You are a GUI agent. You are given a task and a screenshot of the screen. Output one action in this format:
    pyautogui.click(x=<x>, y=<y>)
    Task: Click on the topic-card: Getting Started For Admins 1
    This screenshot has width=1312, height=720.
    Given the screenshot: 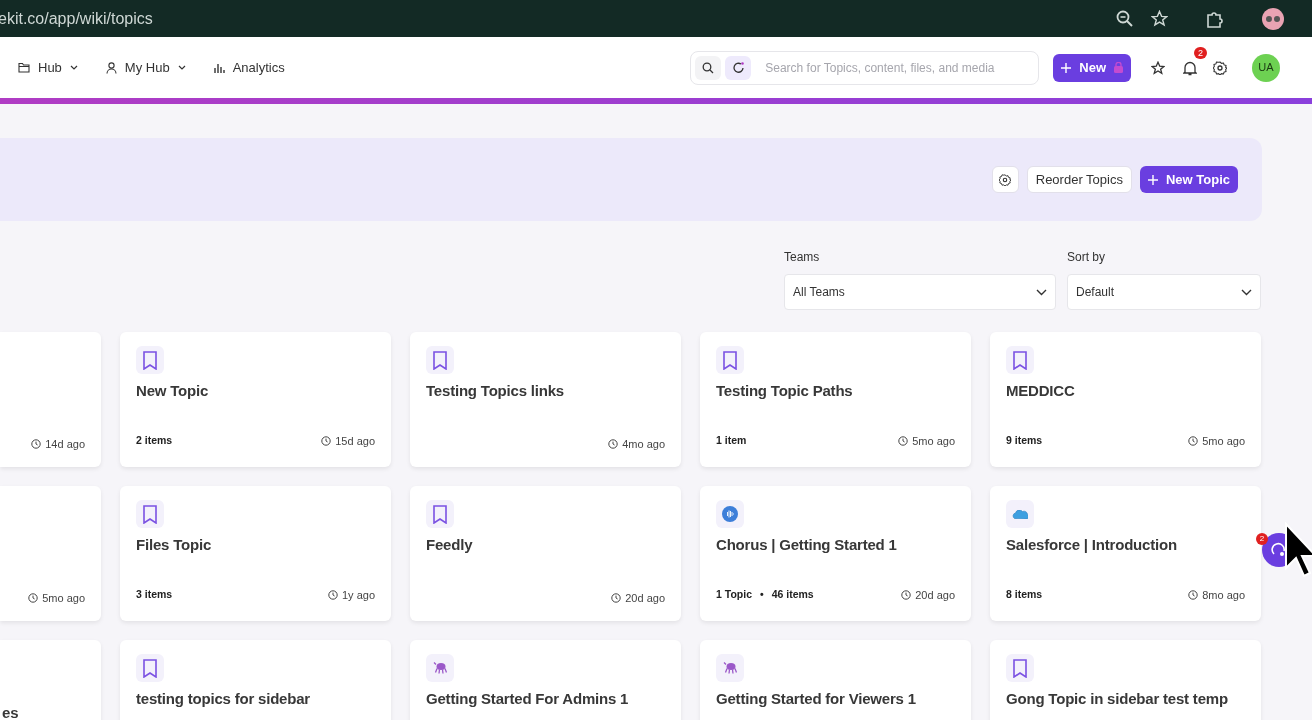 What is the action you would take?
    pyautogui.click(x=545, y=680)
    